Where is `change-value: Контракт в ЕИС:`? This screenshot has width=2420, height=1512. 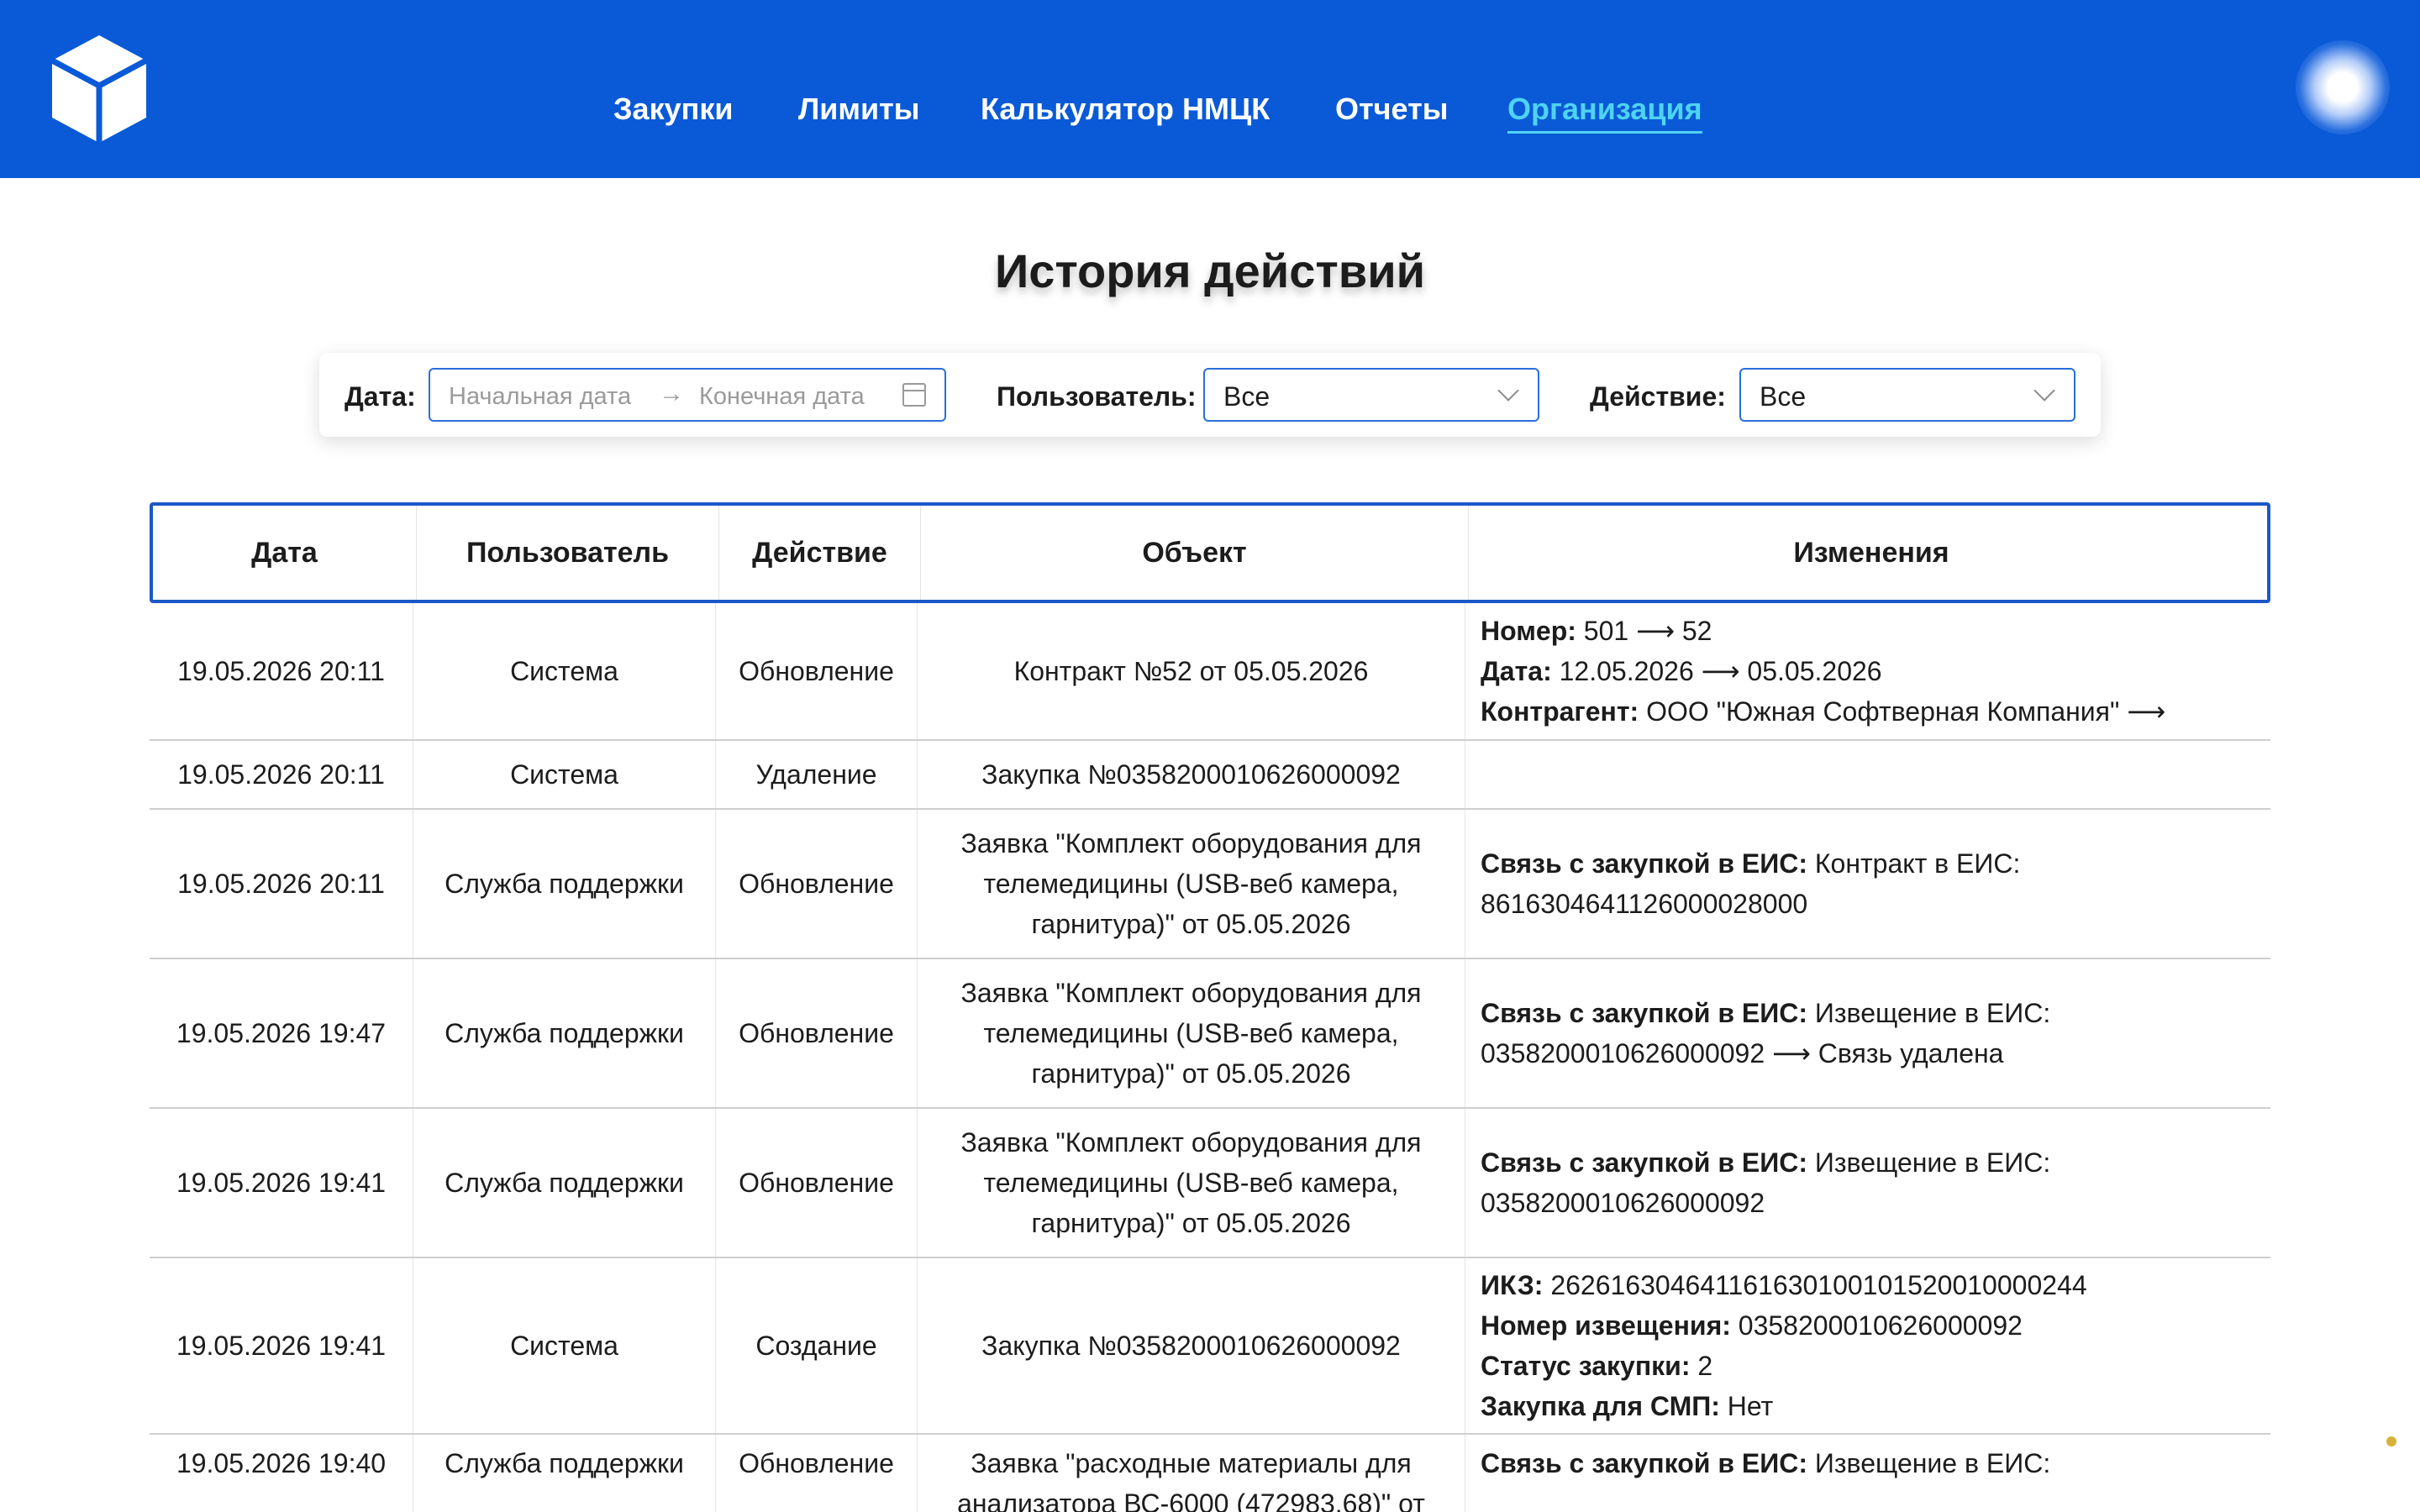 change-value: Контракт в ЕИС: is located at coordinates (1914, 863).